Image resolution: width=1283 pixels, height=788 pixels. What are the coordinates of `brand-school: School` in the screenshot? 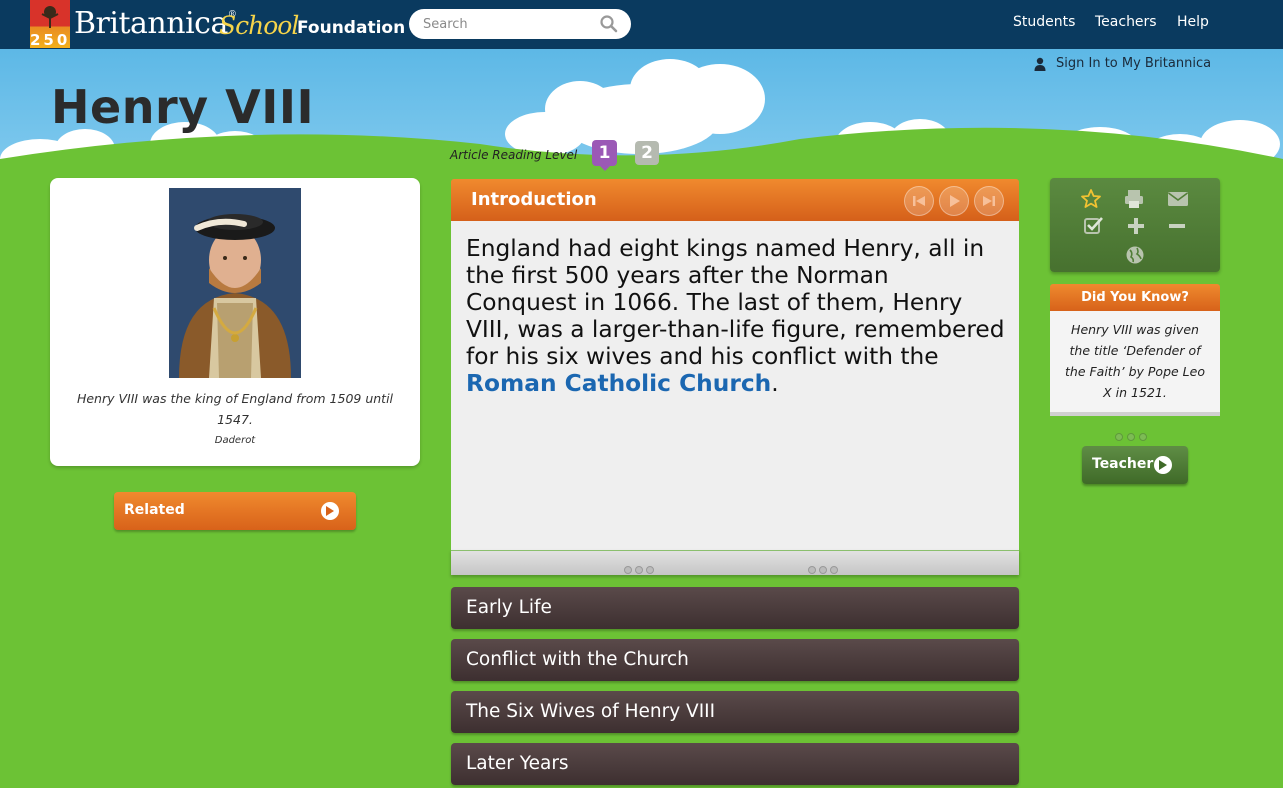 It's located at (259, 25).